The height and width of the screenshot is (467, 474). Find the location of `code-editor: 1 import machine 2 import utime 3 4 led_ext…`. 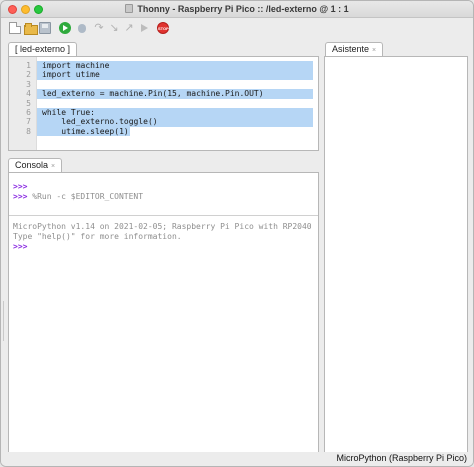

code-editor: 1 import machine 2 import utime 3 4 led_ext… is located at coordinates (163, 103).